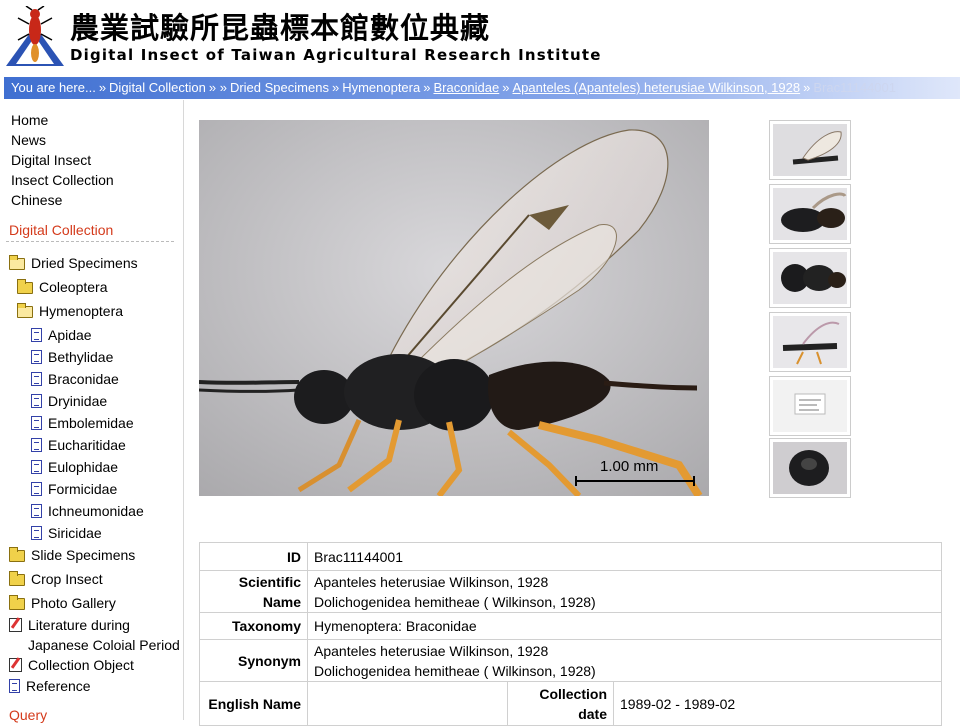 This screenshot has width=960, height=726. What do you see at coordinates (157, 87) in the screenshot?
I see `breadcrumb-digital-collection: Digital Collection` at bounding box center [157, 87].